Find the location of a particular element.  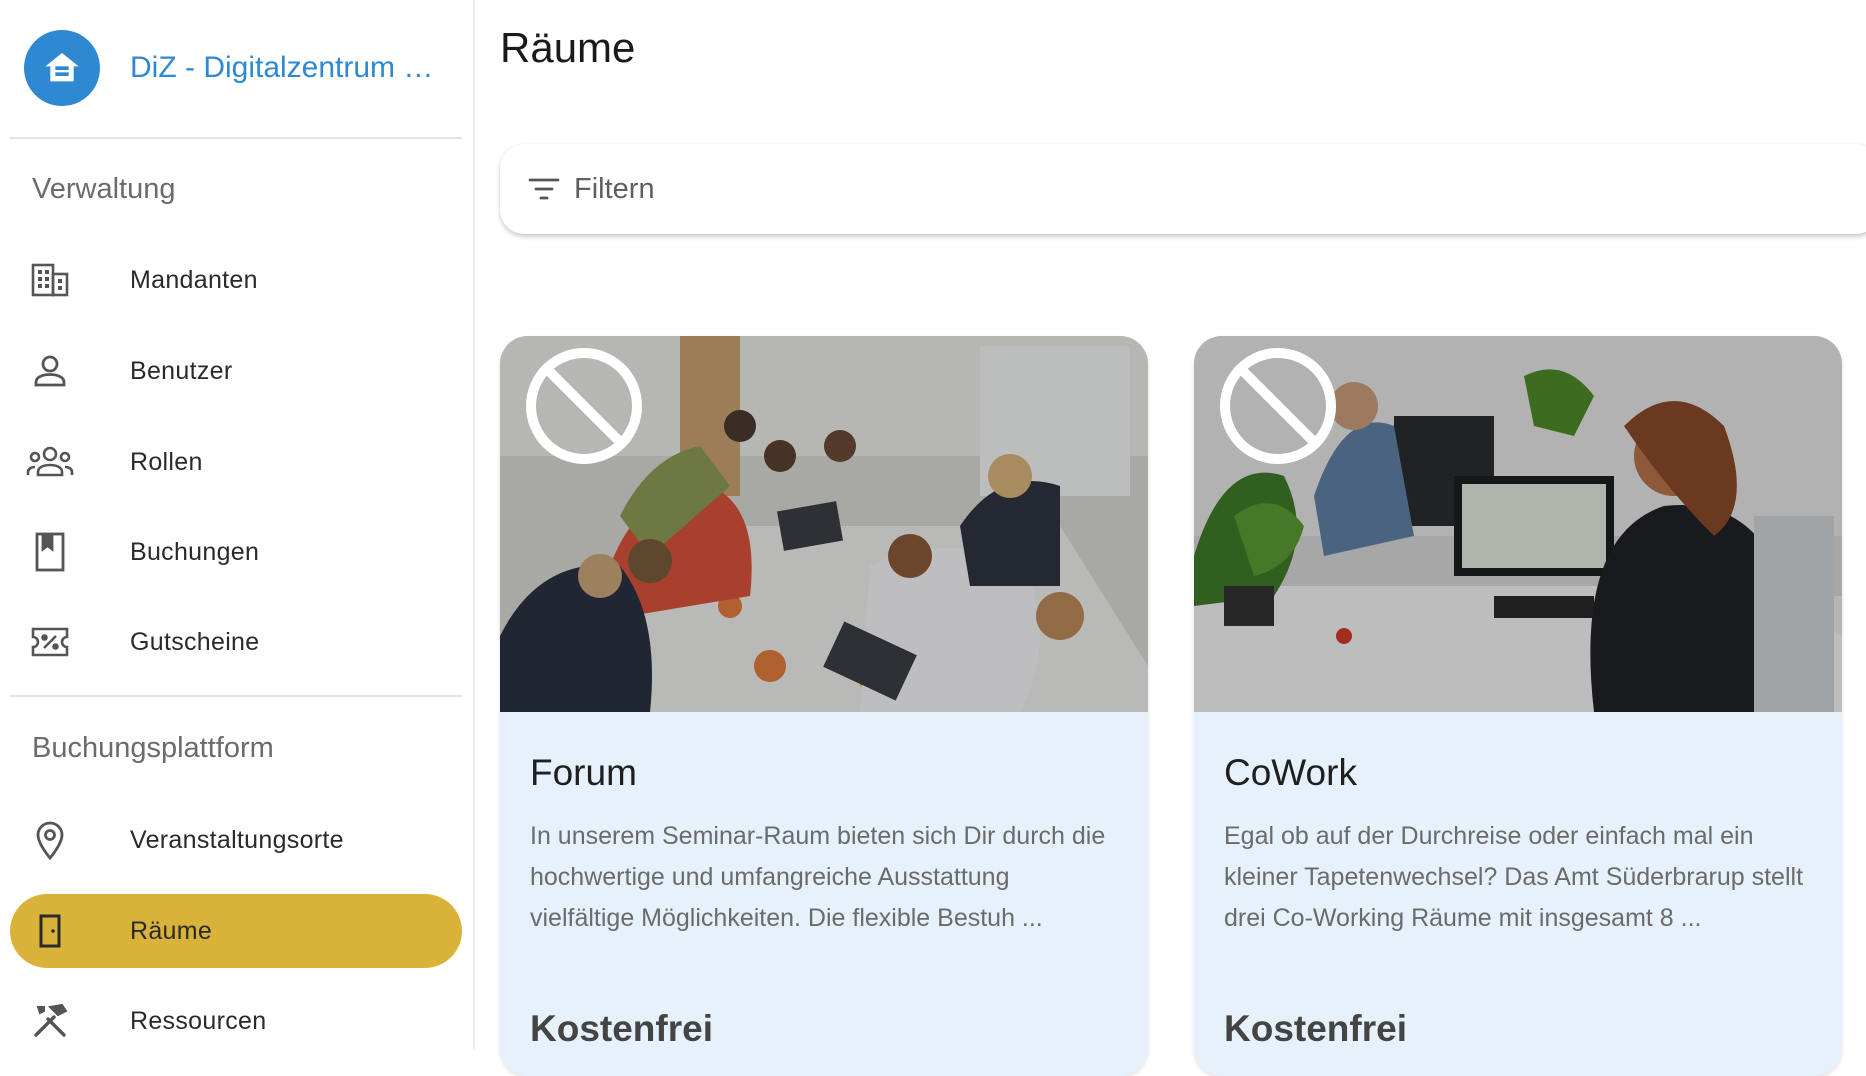

sidebar-item-label: Gutscheine is located at coordinates (195, 641).